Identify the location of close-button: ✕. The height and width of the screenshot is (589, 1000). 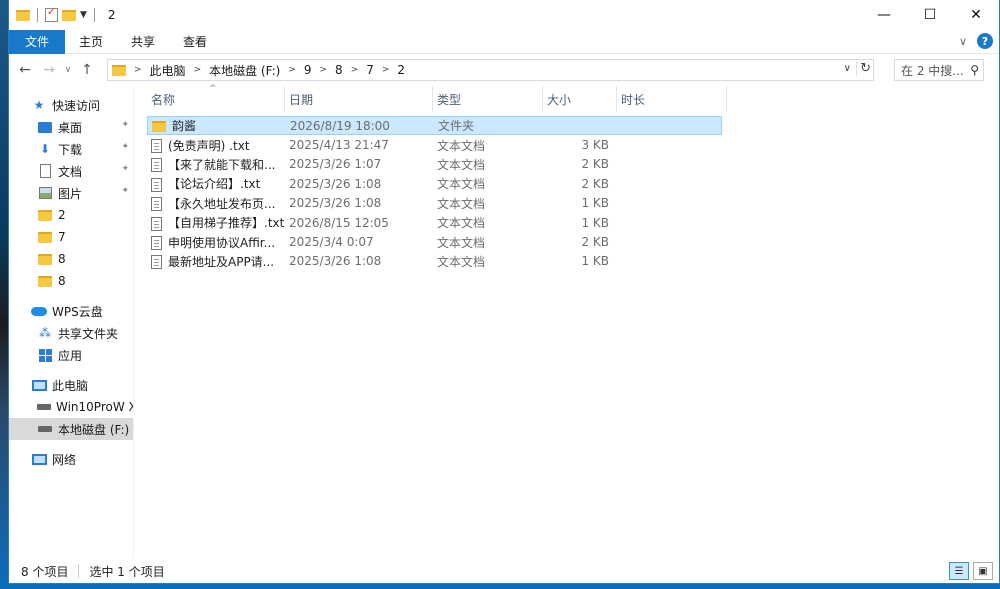
(976, 15).